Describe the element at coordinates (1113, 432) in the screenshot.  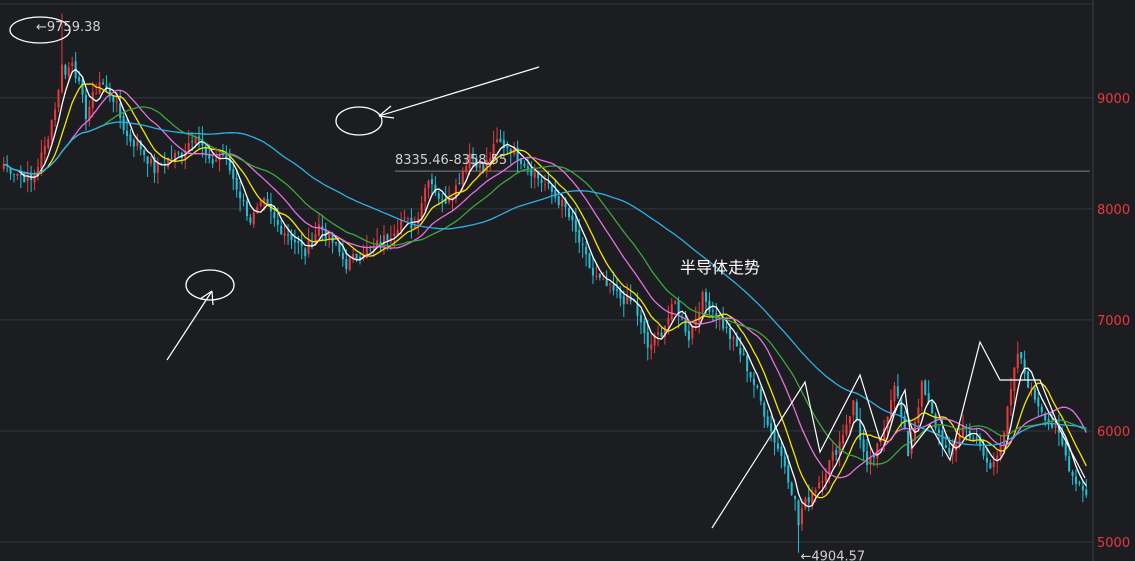
I see `y-tick-label: 6000` at that location.